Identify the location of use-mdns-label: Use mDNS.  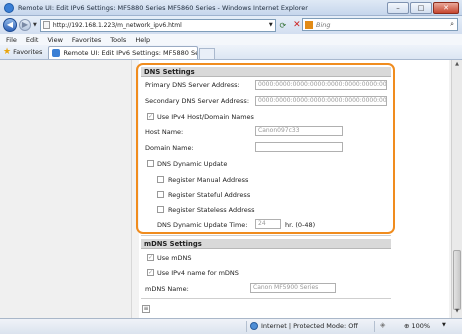
(174, 258).